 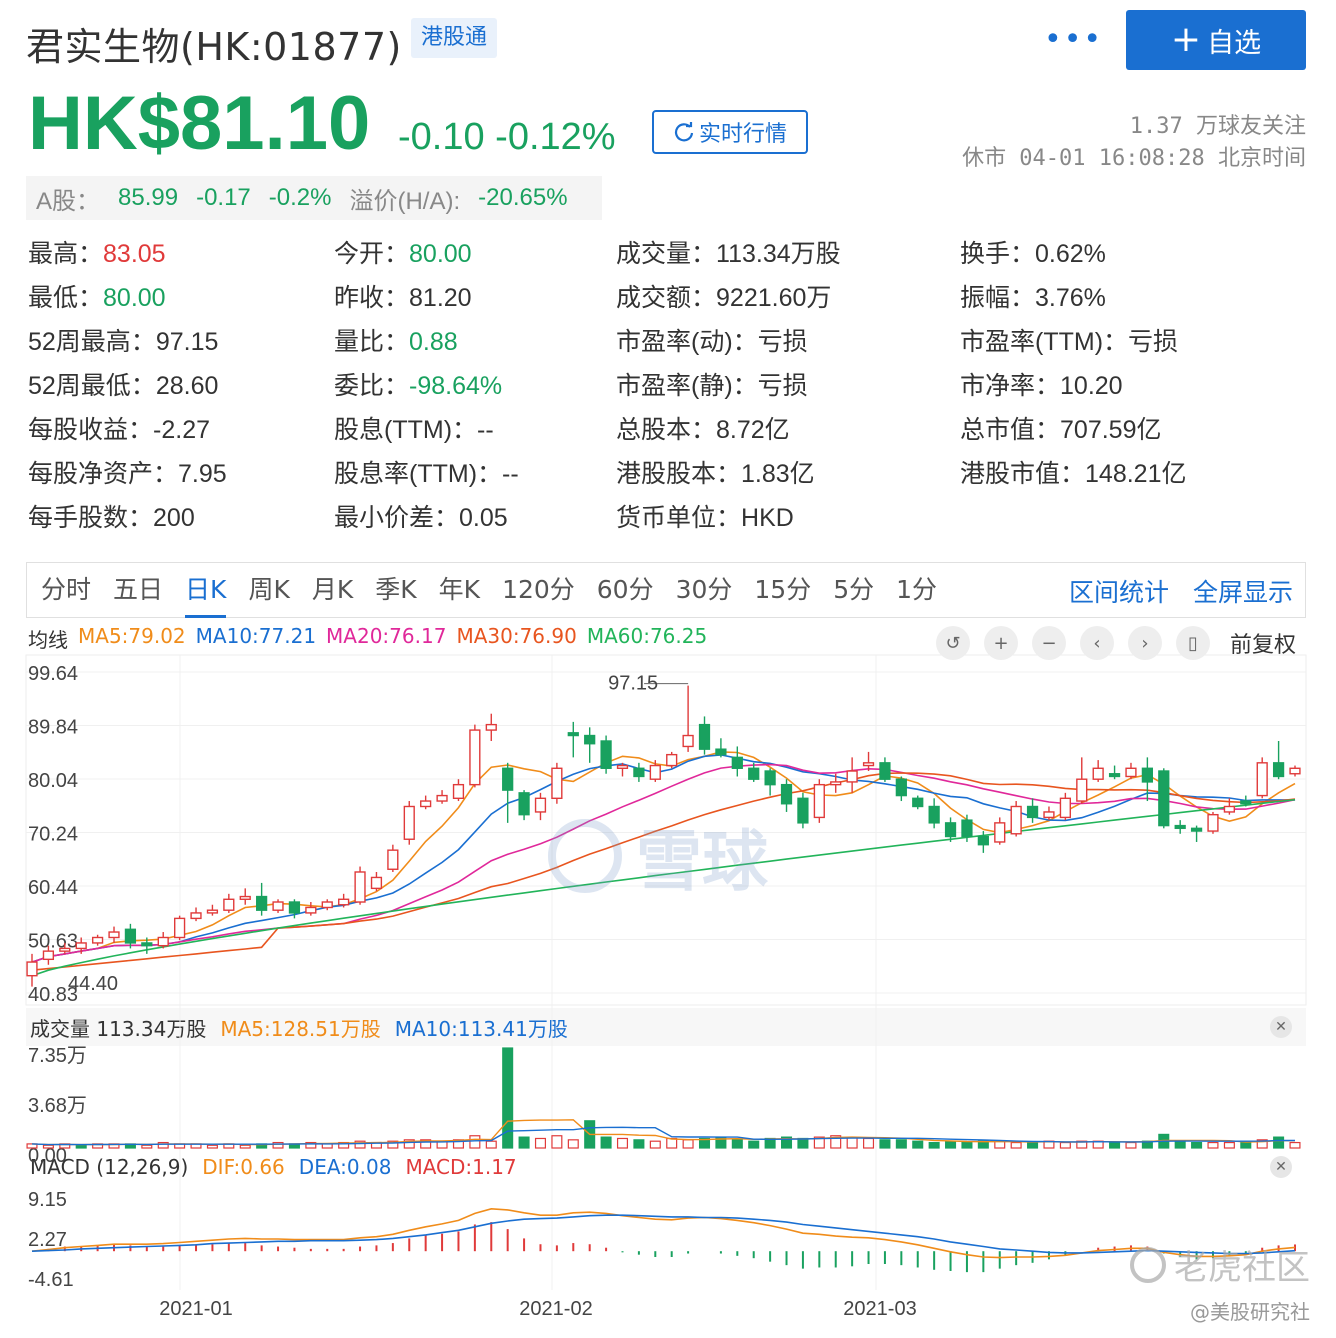 What do you see at coordinates (53, 942) in the screenshot?
I see `price-tick-label: 50.63` at bounding box center [53, 942].